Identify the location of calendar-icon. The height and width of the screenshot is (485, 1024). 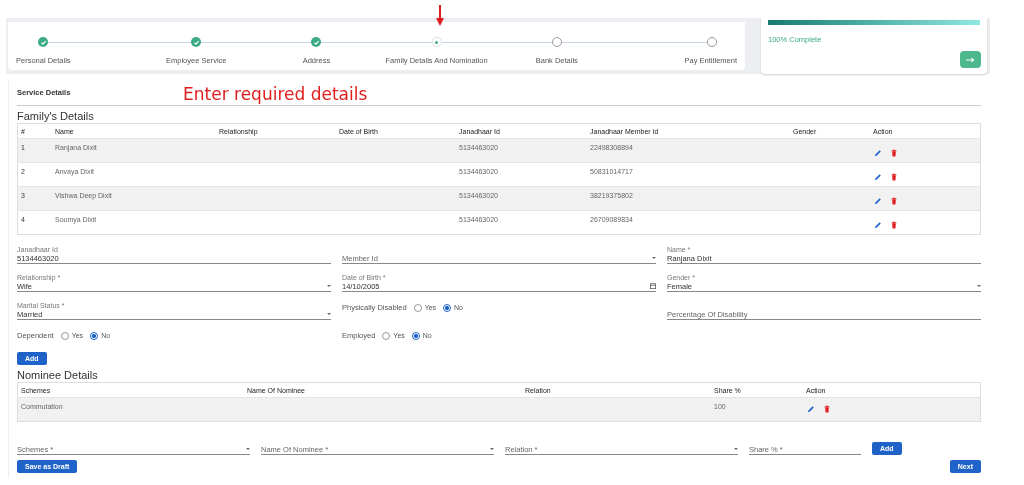
(653, 286).